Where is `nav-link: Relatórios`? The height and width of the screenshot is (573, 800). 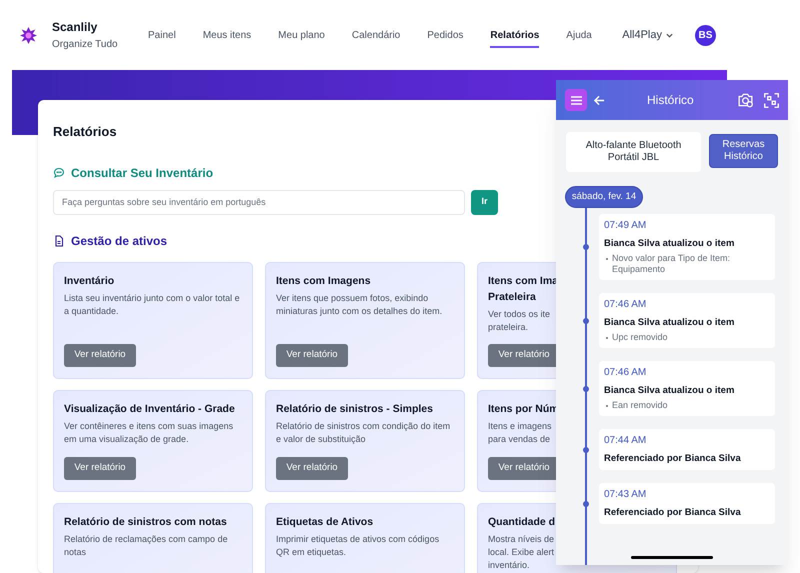 nav-link: Relatórios is located at coordinates (515, 38).